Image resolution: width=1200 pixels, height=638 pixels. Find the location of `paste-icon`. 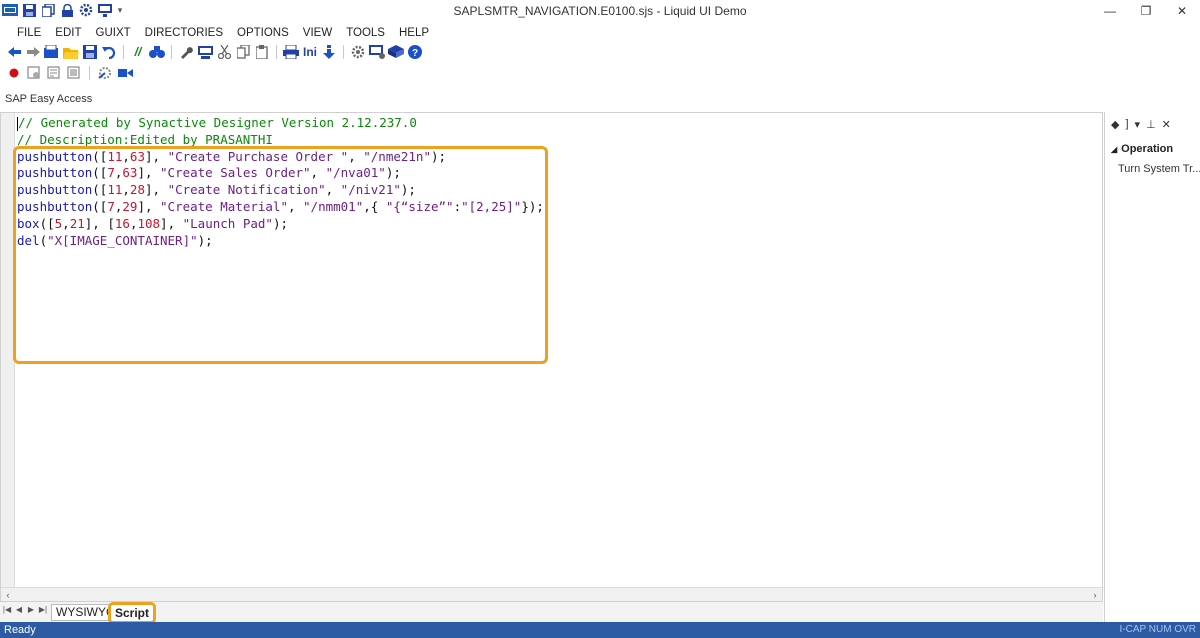

paste-icon is located at coordinates (262, 52).